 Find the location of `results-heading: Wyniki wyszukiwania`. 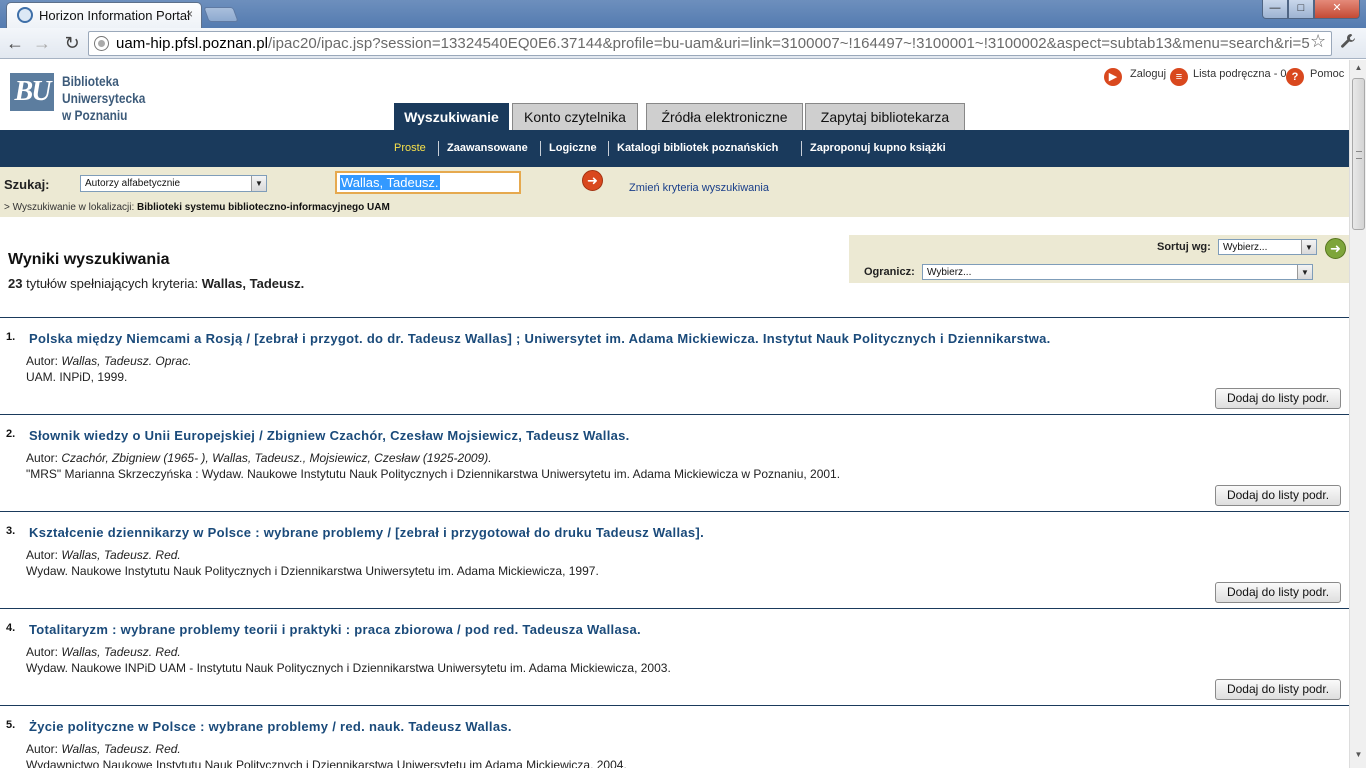

results-heading: Wyniki wyszukiwania is located at coordinates (89, 259).